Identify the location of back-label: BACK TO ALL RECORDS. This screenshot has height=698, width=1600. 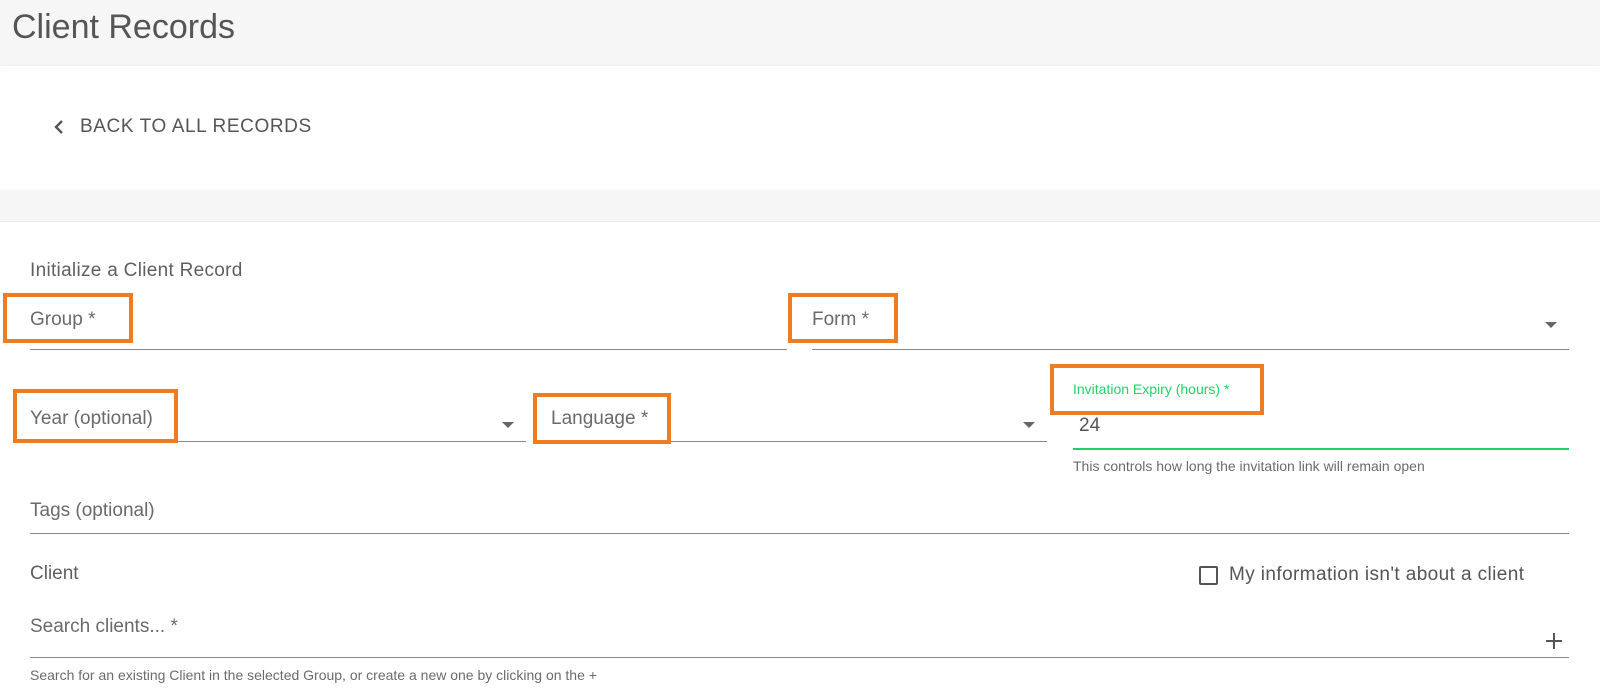
(196, 126).